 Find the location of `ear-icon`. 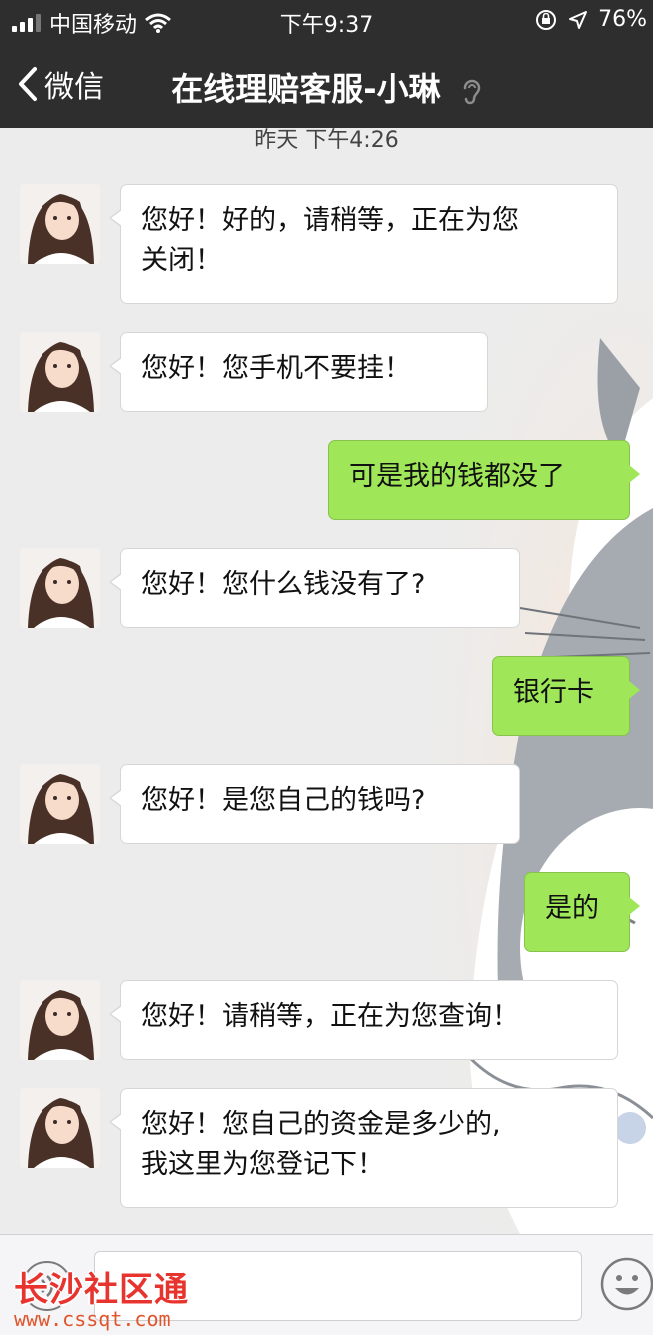

ear-icon is located at coordinates (471, 92).